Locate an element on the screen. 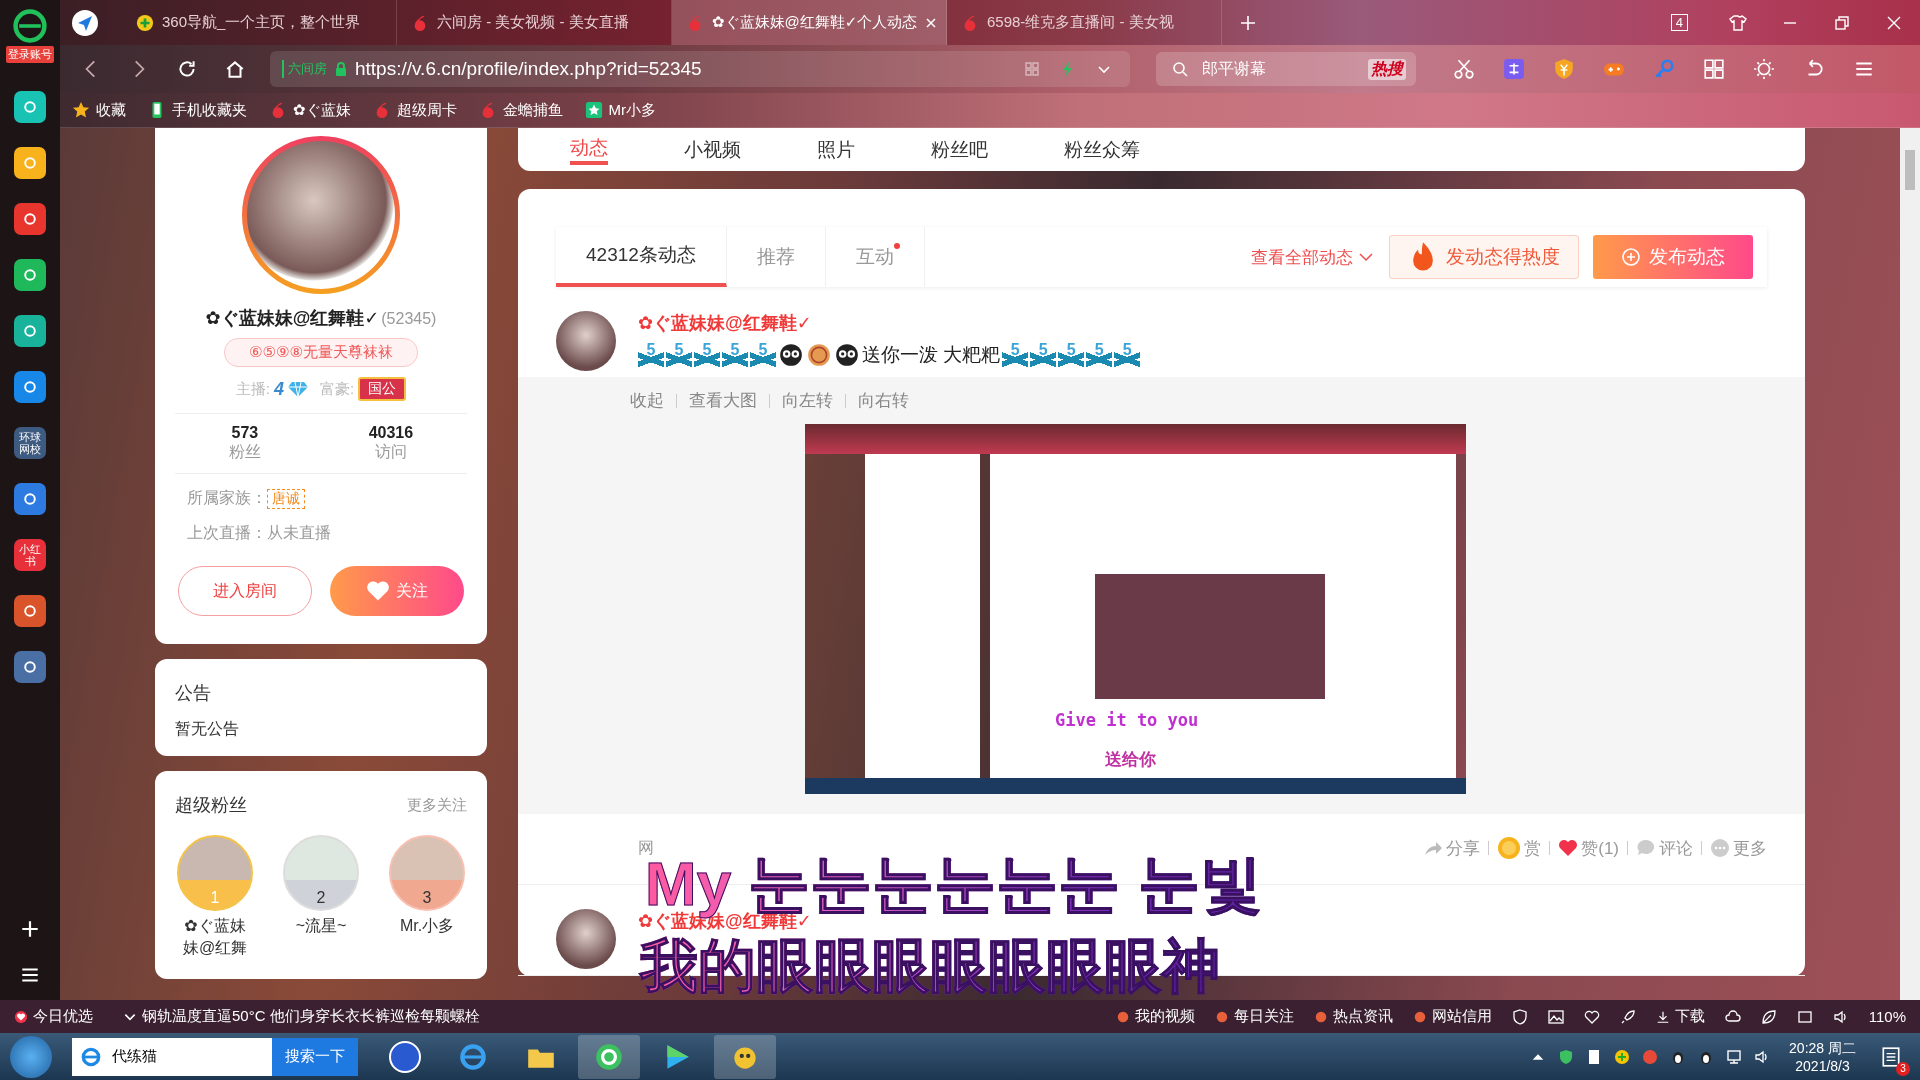 The height and width of the screenshot is (1080, 1920). fan-name: ✿ぐ蓝妹妹@红舞 is located at coordinates (215, 937).